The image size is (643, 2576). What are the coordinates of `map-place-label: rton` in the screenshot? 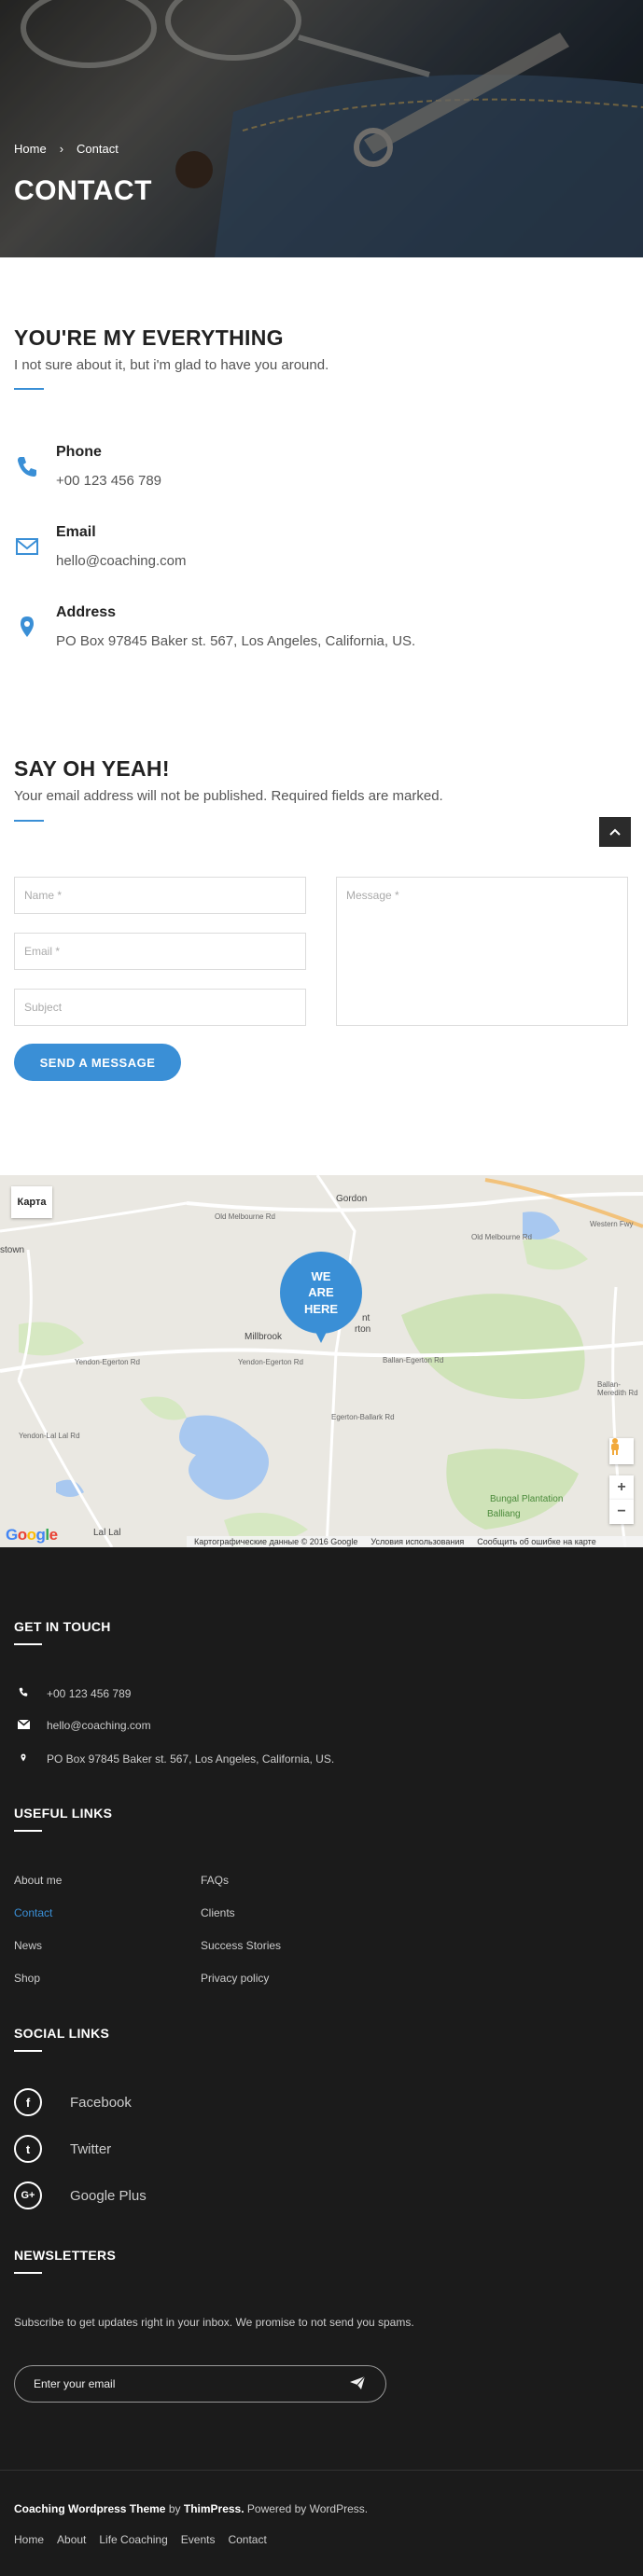 It's located at (363, 1329).